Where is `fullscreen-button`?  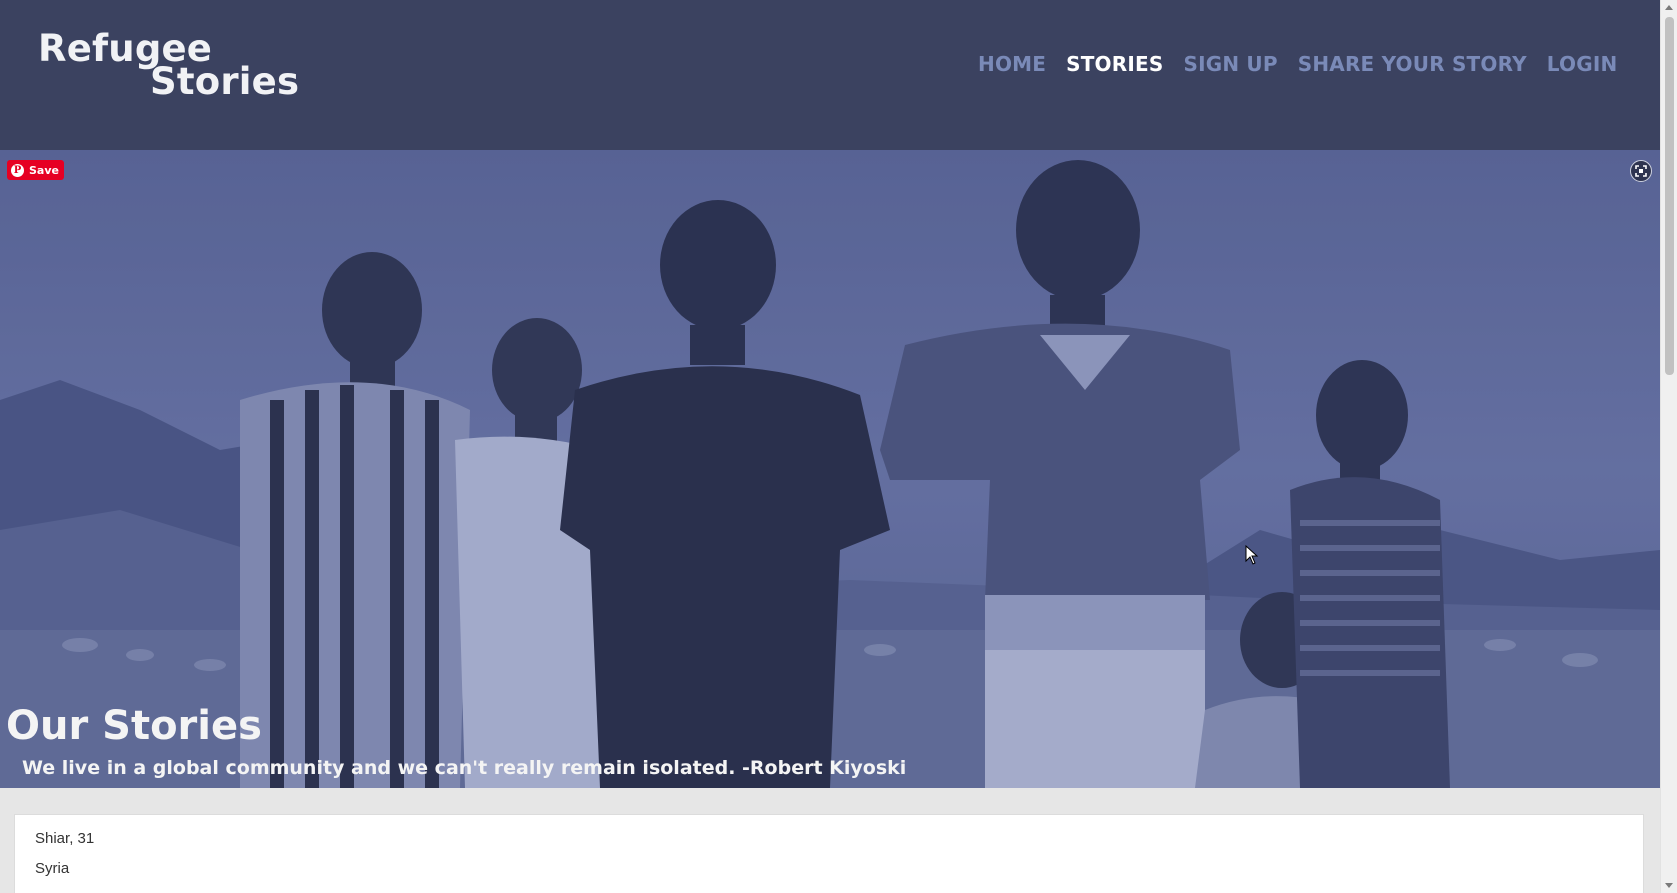 fullscreen-button is located at coordinates (1641, 171).